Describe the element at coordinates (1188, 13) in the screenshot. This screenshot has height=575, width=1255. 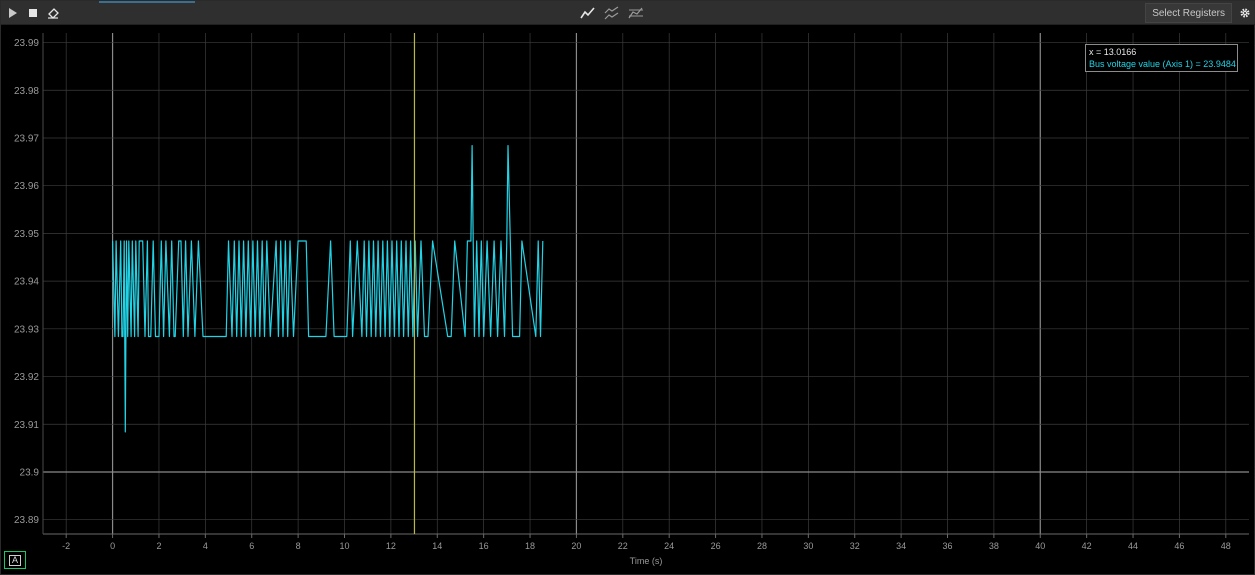
I see `select-registers-button: Select Registers` at that location.